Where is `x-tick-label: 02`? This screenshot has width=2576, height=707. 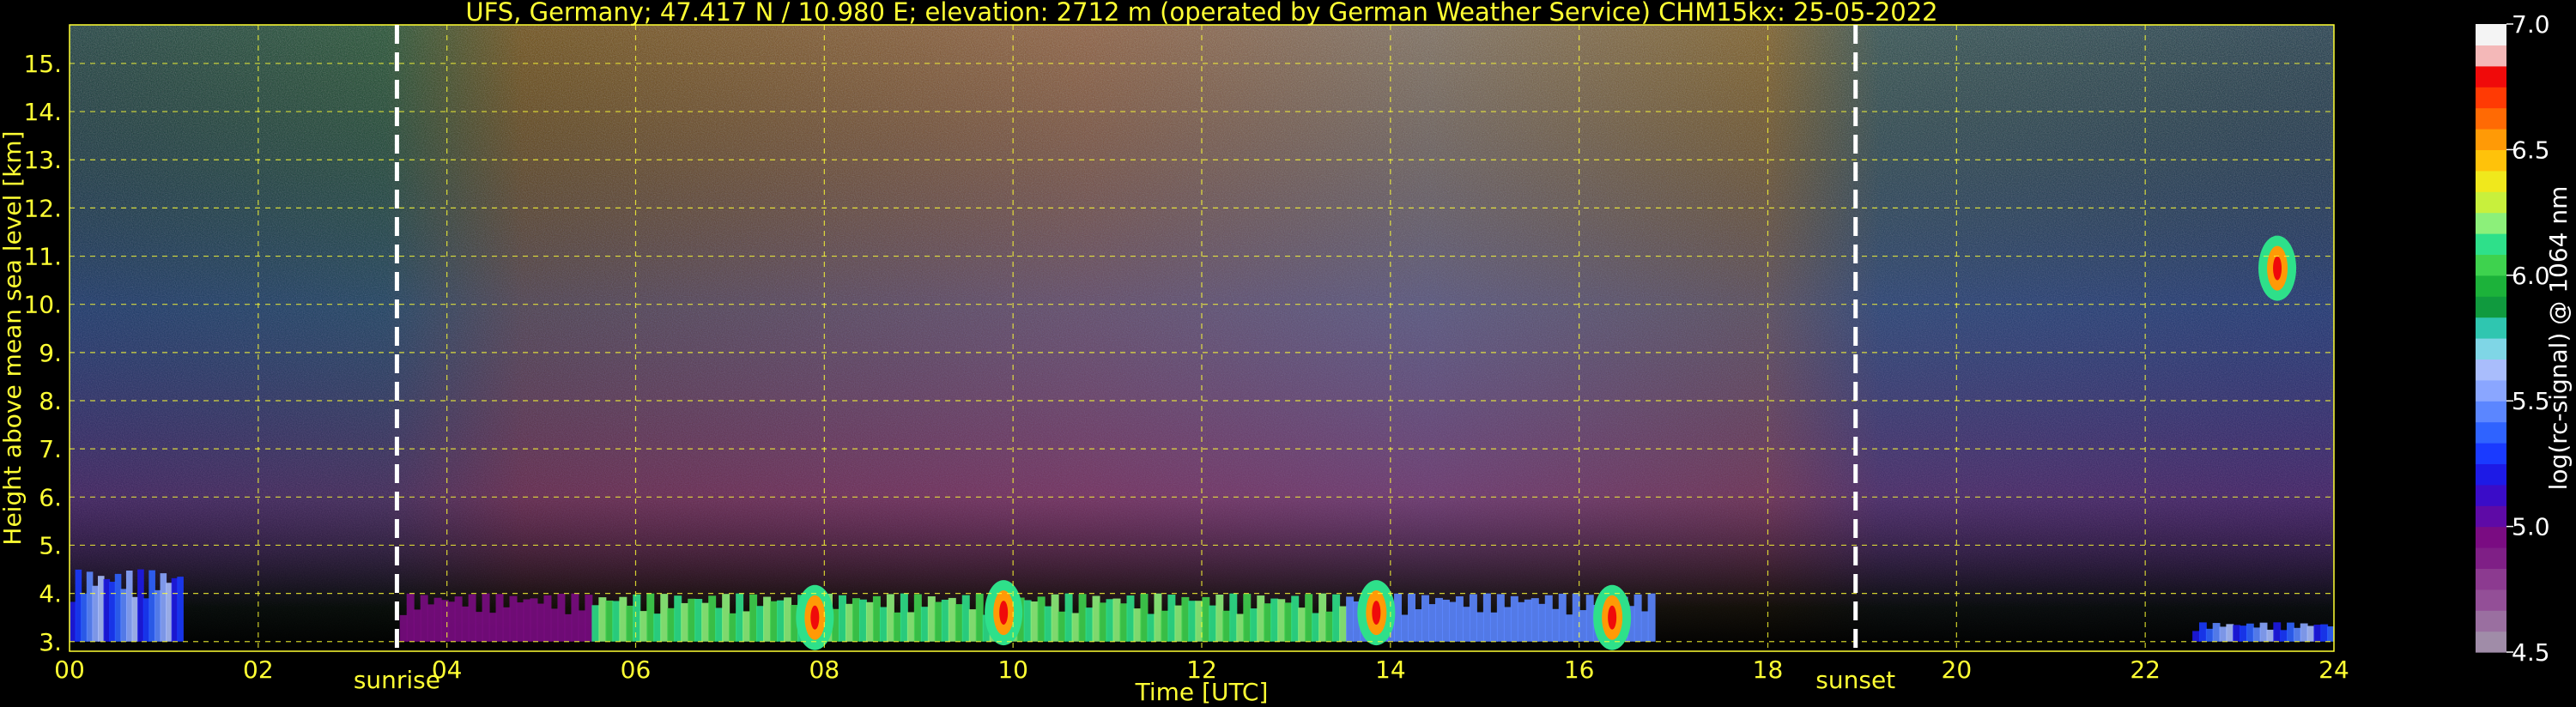 x-tick-label: 02 is located at coordinates (258, 670).